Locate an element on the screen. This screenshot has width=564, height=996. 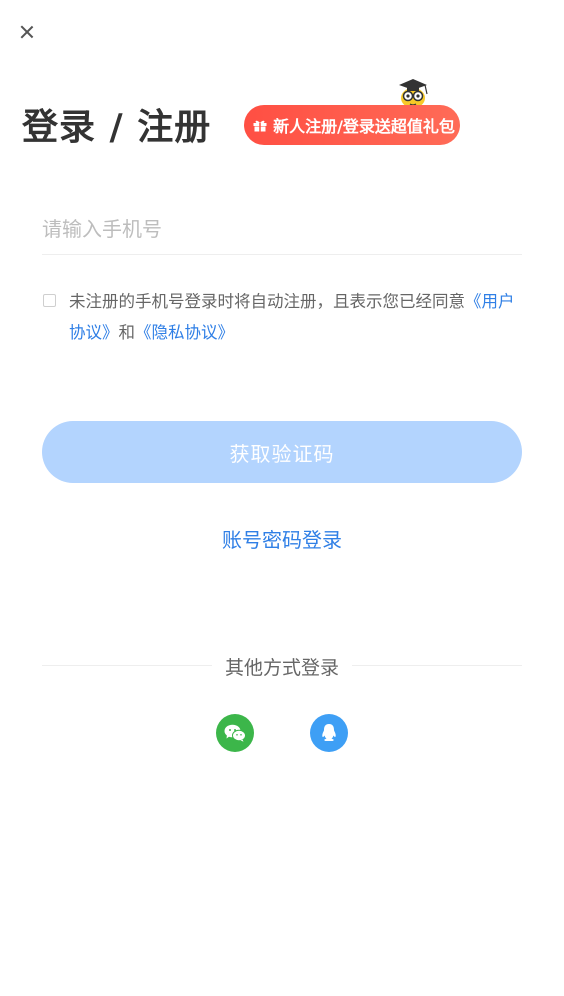
wechat-login-button is located at coordinates (235, 733).